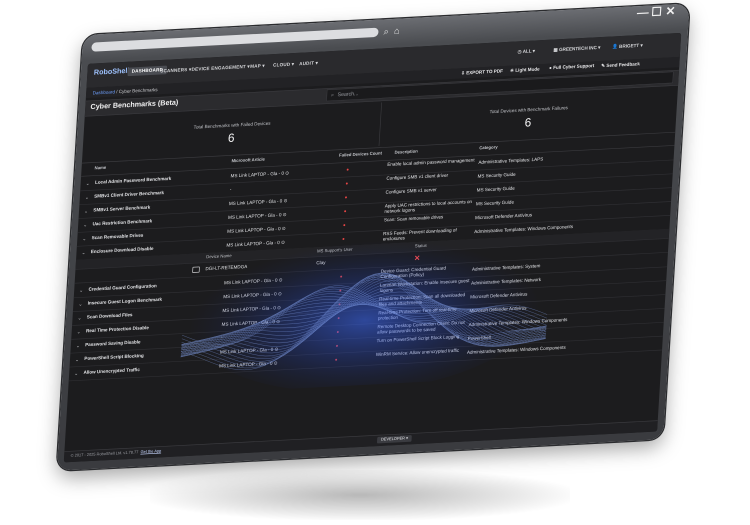 The width and height of the screenshot is (750, 525). I want to click on benchmark-name: Allow Unencrypted Traffic, so click(111, 372).